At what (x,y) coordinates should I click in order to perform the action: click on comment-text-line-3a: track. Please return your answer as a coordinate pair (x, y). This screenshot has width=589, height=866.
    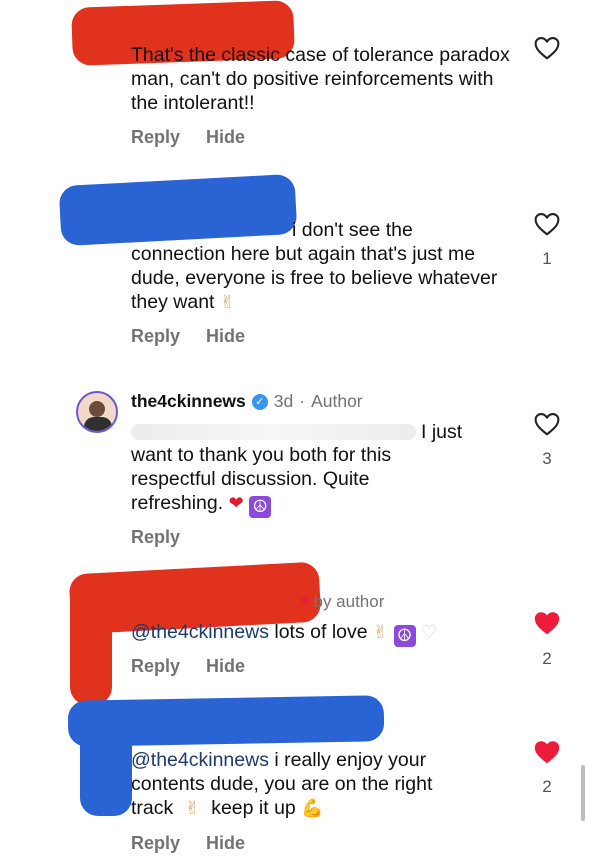
    Looking at the image, I should click on (152, 808).